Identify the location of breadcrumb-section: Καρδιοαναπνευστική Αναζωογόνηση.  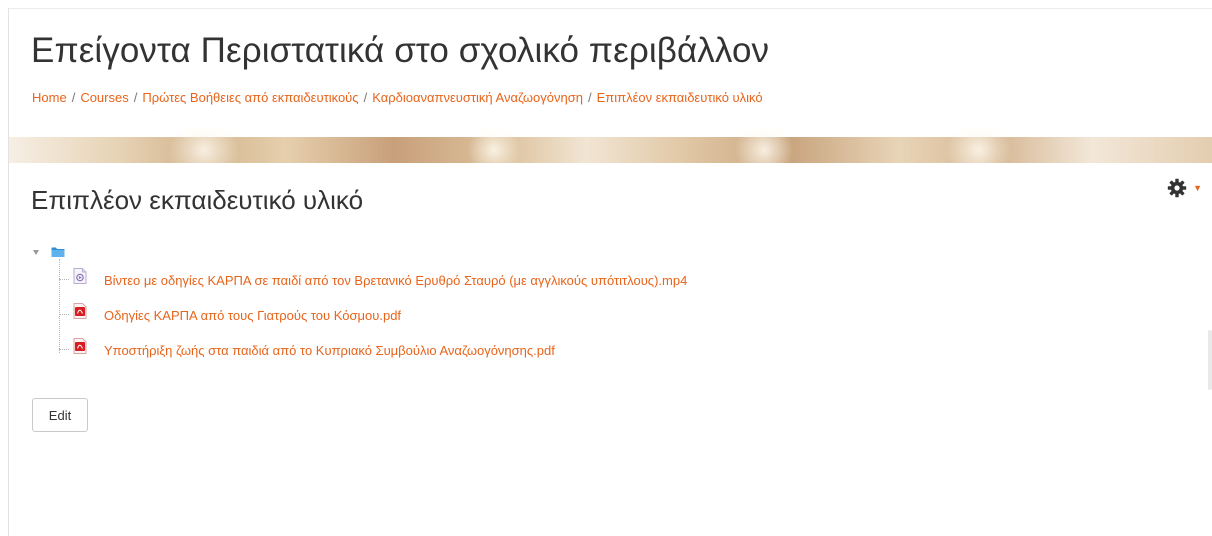
(477, 97).